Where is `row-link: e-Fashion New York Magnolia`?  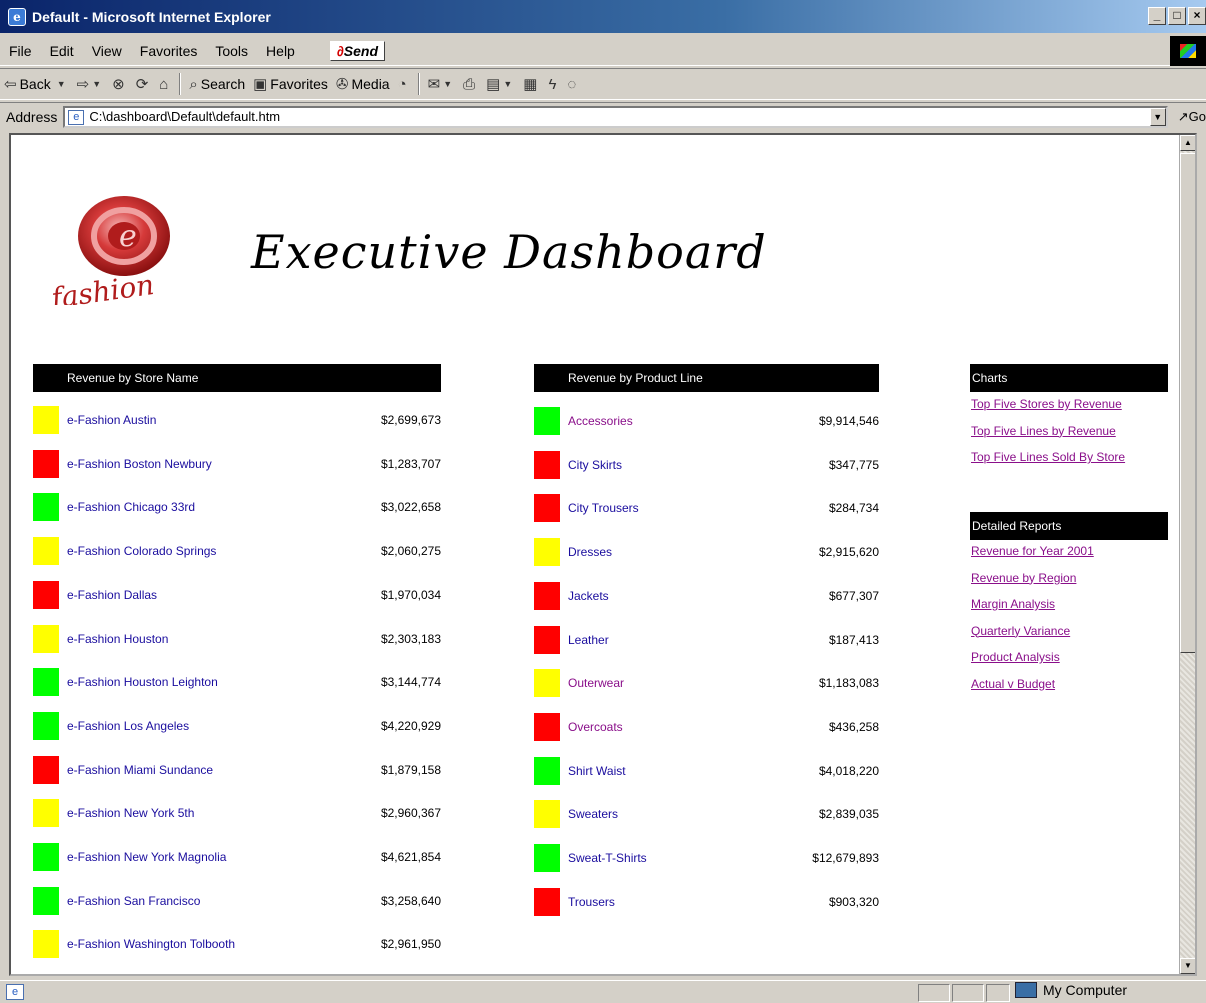 row-link: e-Fashion New York Magnolia is located at coordinates (146, 857).